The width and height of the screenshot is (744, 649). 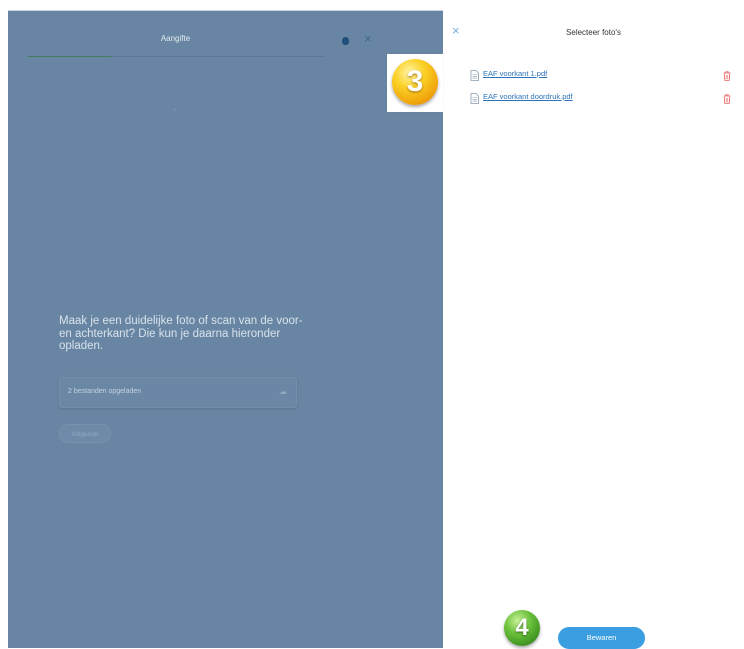 What do you see at coordinates (175, 38) in the screenshot?
I see `app-title: Aangifte` at bounding box center [175, 38].